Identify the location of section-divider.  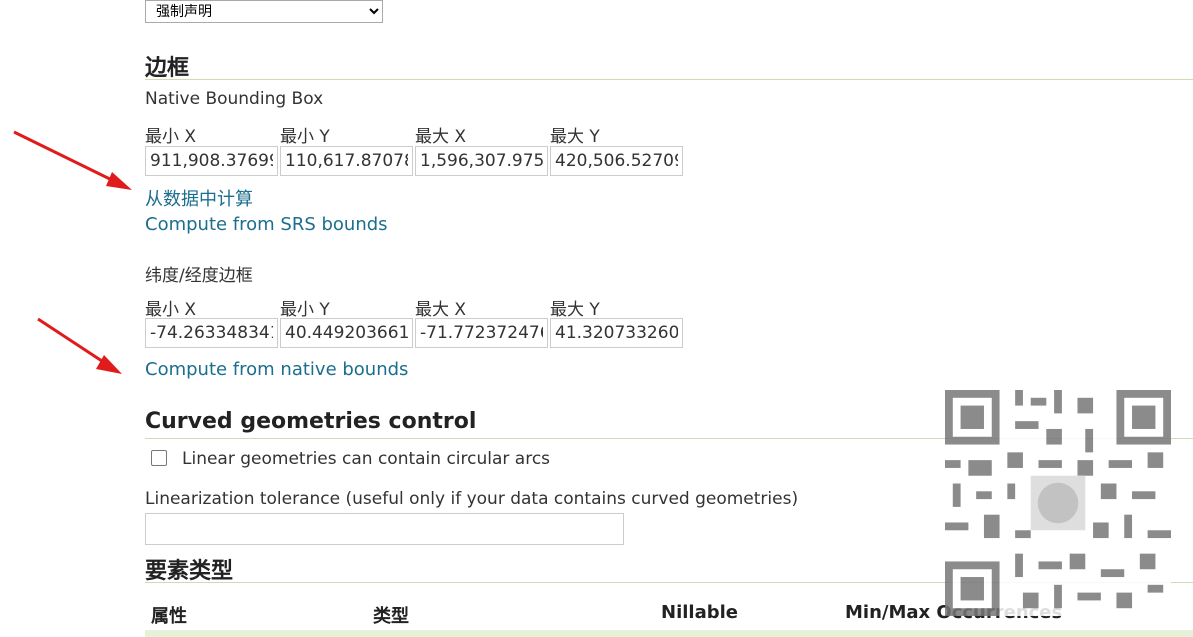
(669, 79).